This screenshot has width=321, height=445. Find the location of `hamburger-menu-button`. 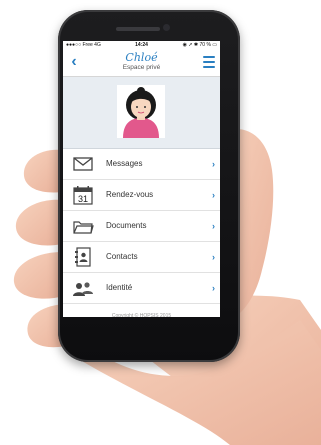

hamburger-menu-button is located at coordinates (209, 62).